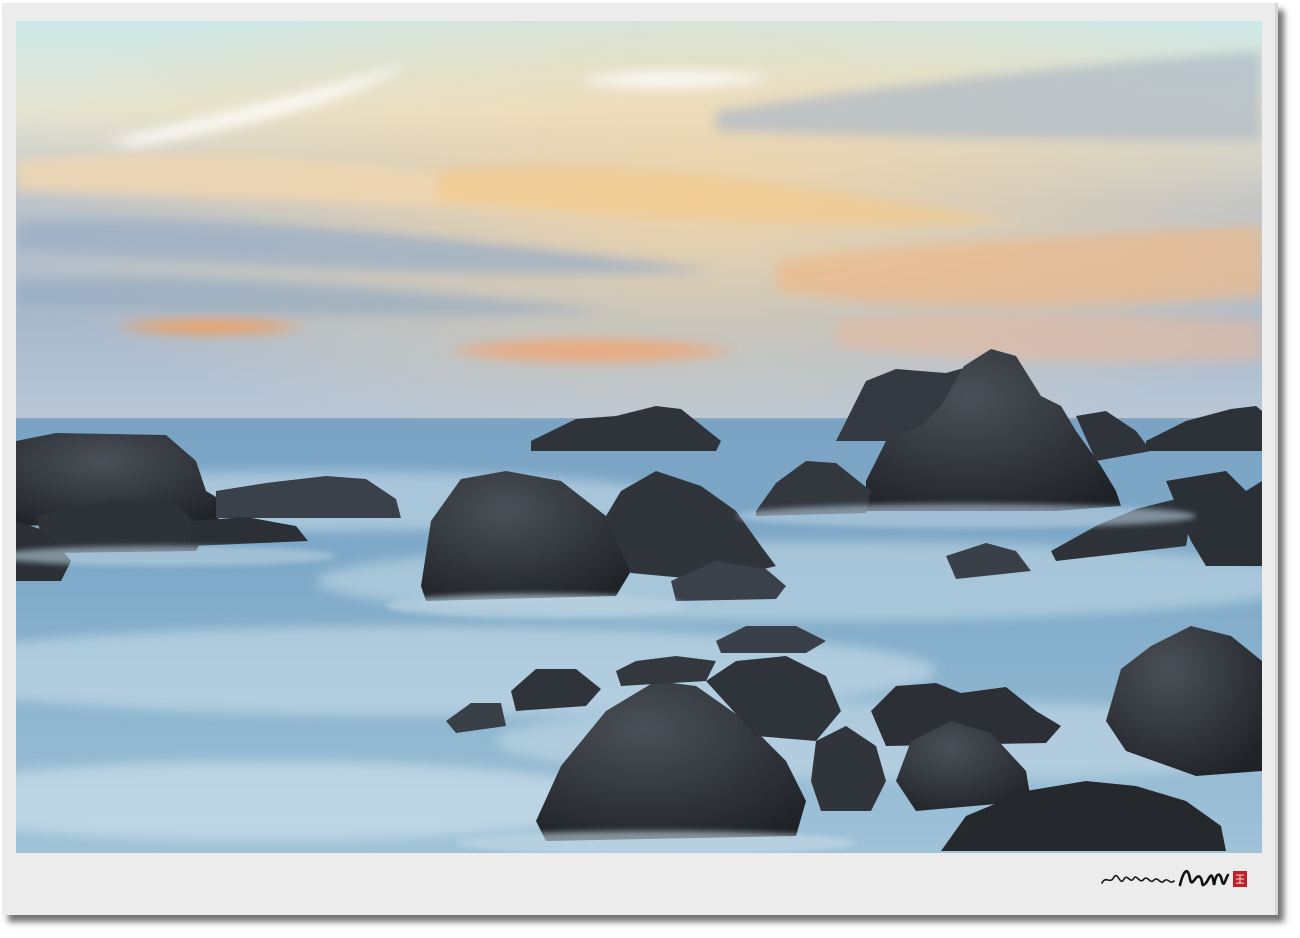  I want to click on frame-edge, so click(1276, 459).